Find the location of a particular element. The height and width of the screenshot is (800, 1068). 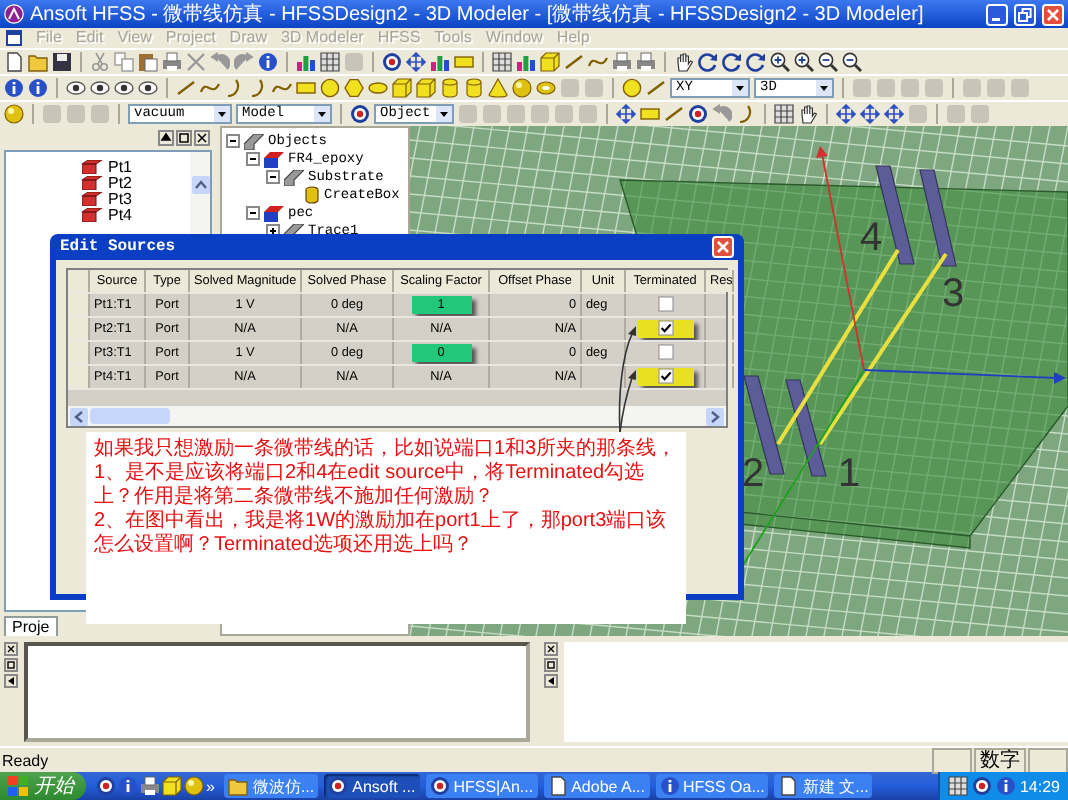

scroll-thumb is located at coordinates (130, 416).